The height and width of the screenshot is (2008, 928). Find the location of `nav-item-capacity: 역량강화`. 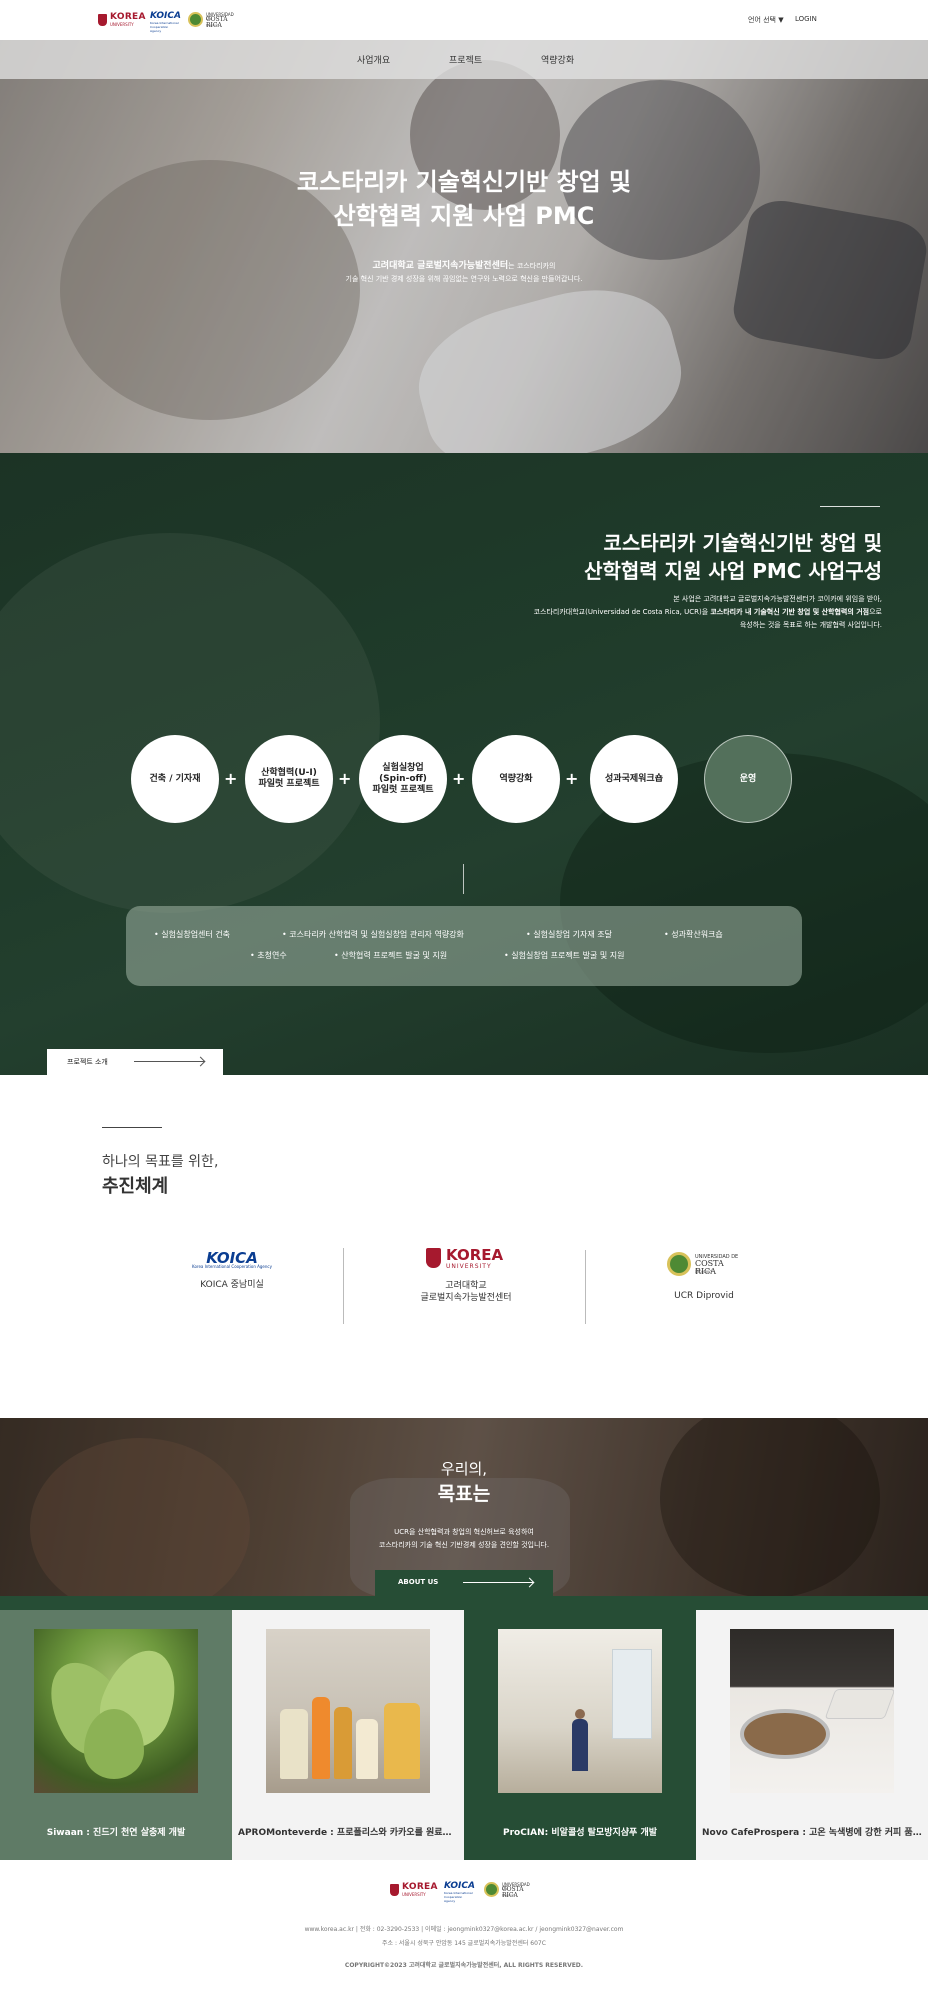

nav-item-capacity: 역량강화 is located at coordinates (557, 59).